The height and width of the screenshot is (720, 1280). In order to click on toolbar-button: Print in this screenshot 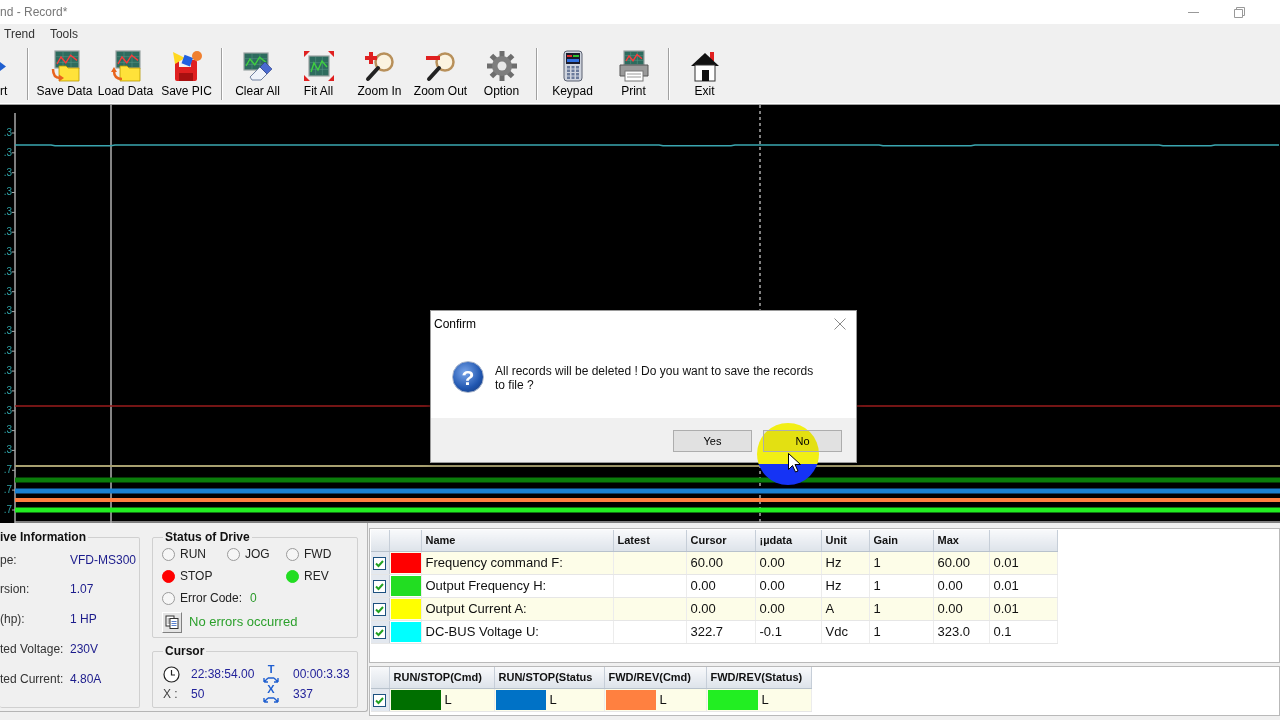, I will do `click(633, 73)`.